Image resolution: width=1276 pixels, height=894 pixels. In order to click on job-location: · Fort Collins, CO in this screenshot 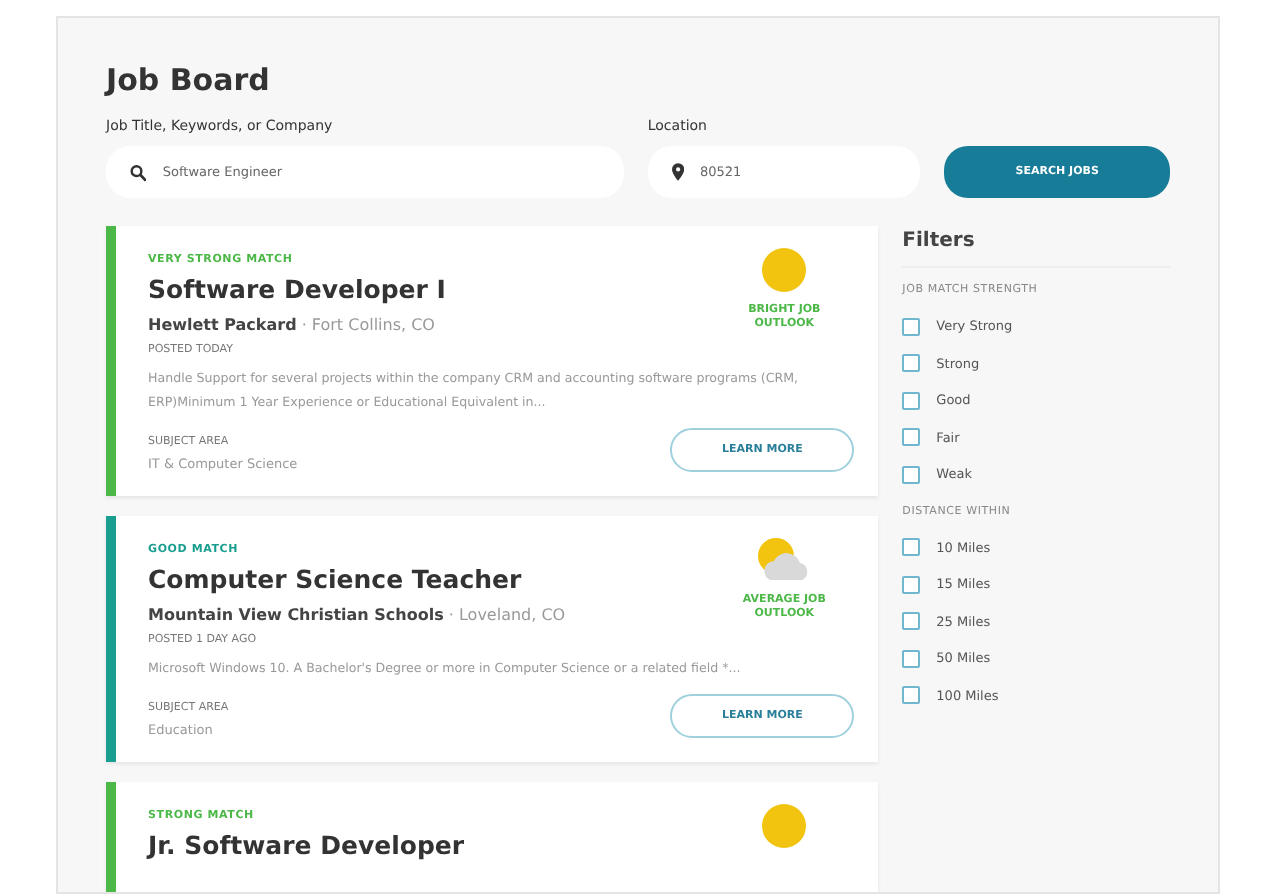, I will do `click(368, 325)`.